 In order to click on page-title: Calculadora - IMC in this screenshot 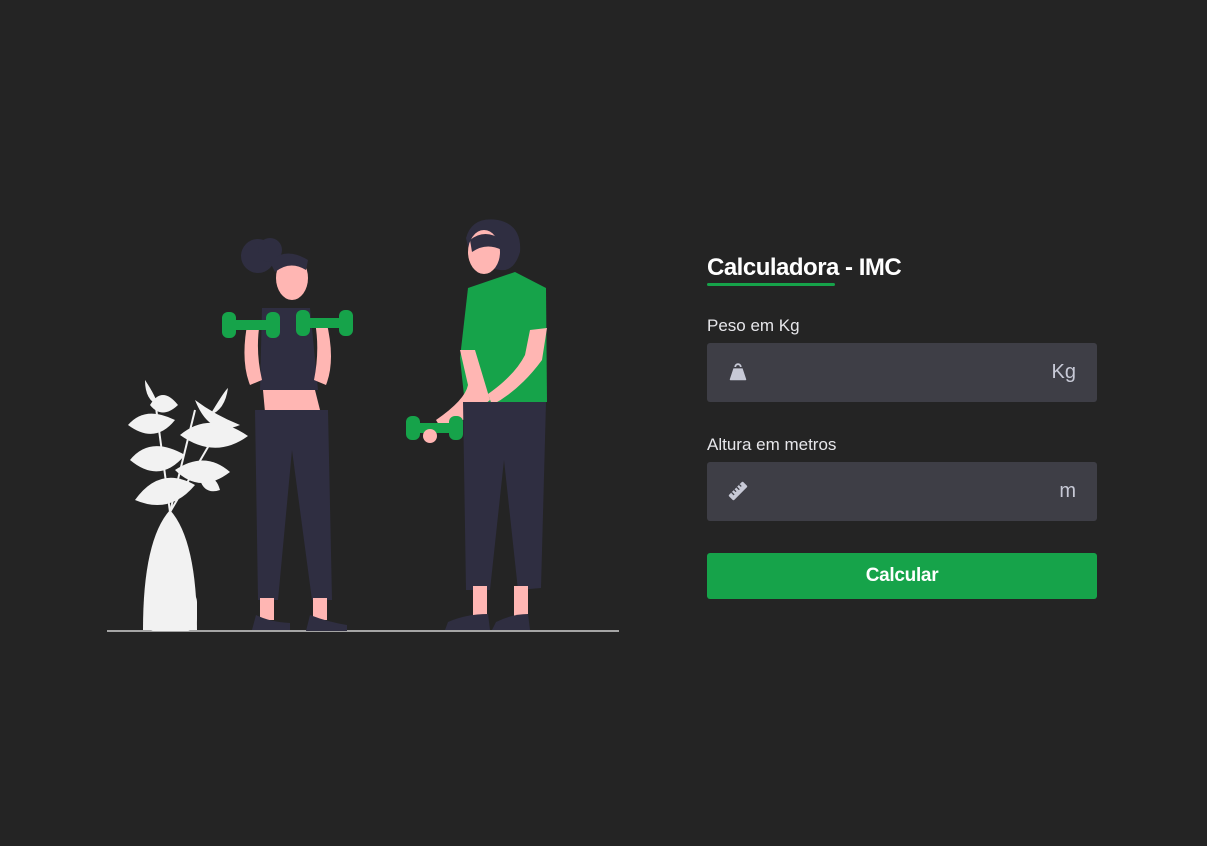, I will do `click(804, 267)`.